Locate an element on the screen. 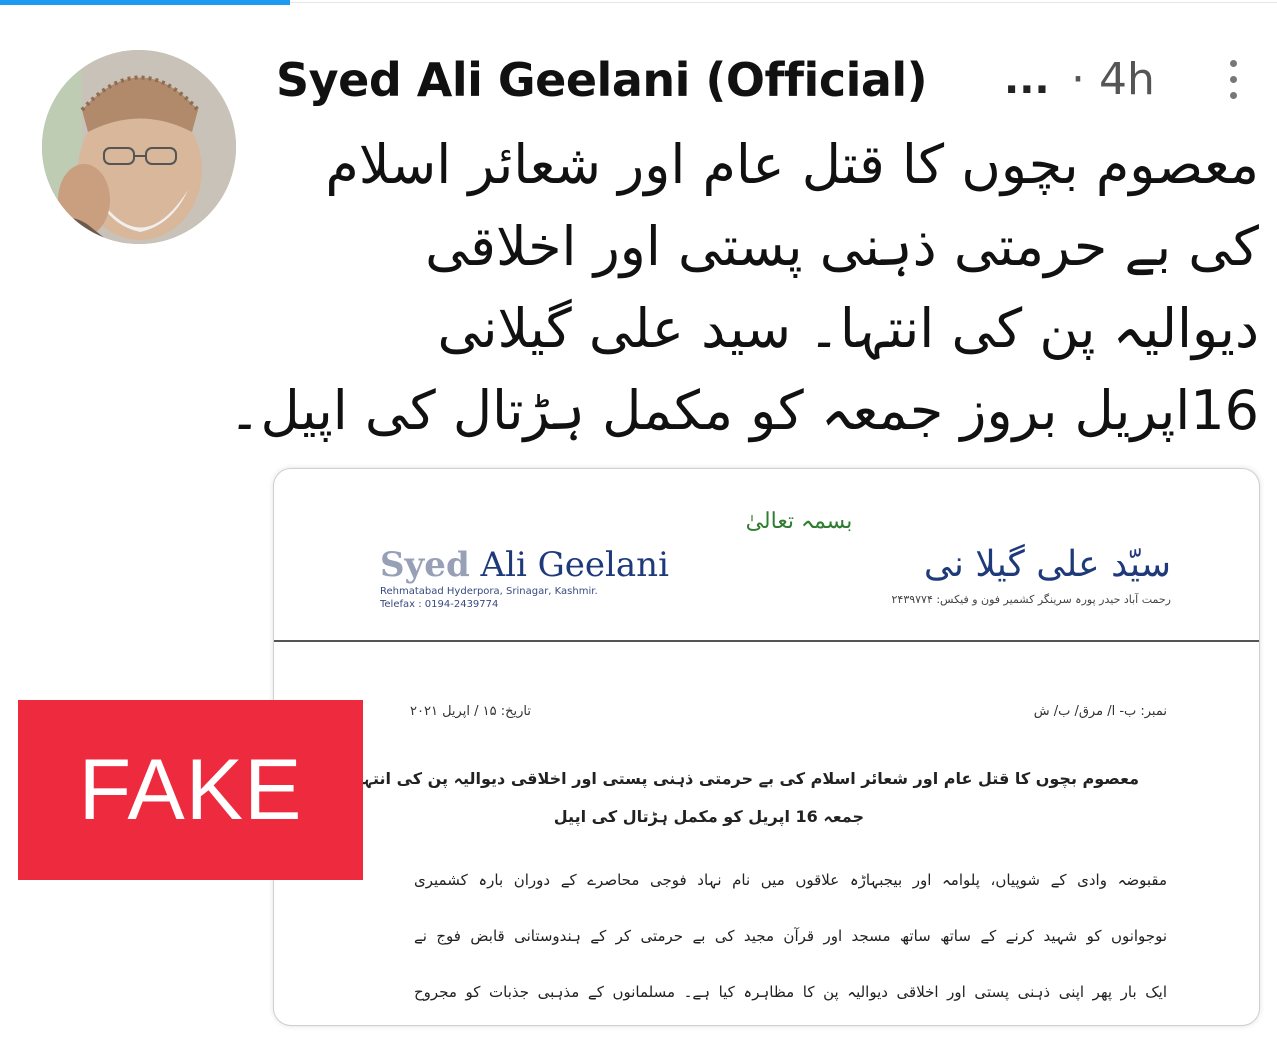 The image size is (1277, 1049). doc-address-english: Rehmatabad Hyderpora, Srinagar, Kashmir. is located at coordinates (489, 591).